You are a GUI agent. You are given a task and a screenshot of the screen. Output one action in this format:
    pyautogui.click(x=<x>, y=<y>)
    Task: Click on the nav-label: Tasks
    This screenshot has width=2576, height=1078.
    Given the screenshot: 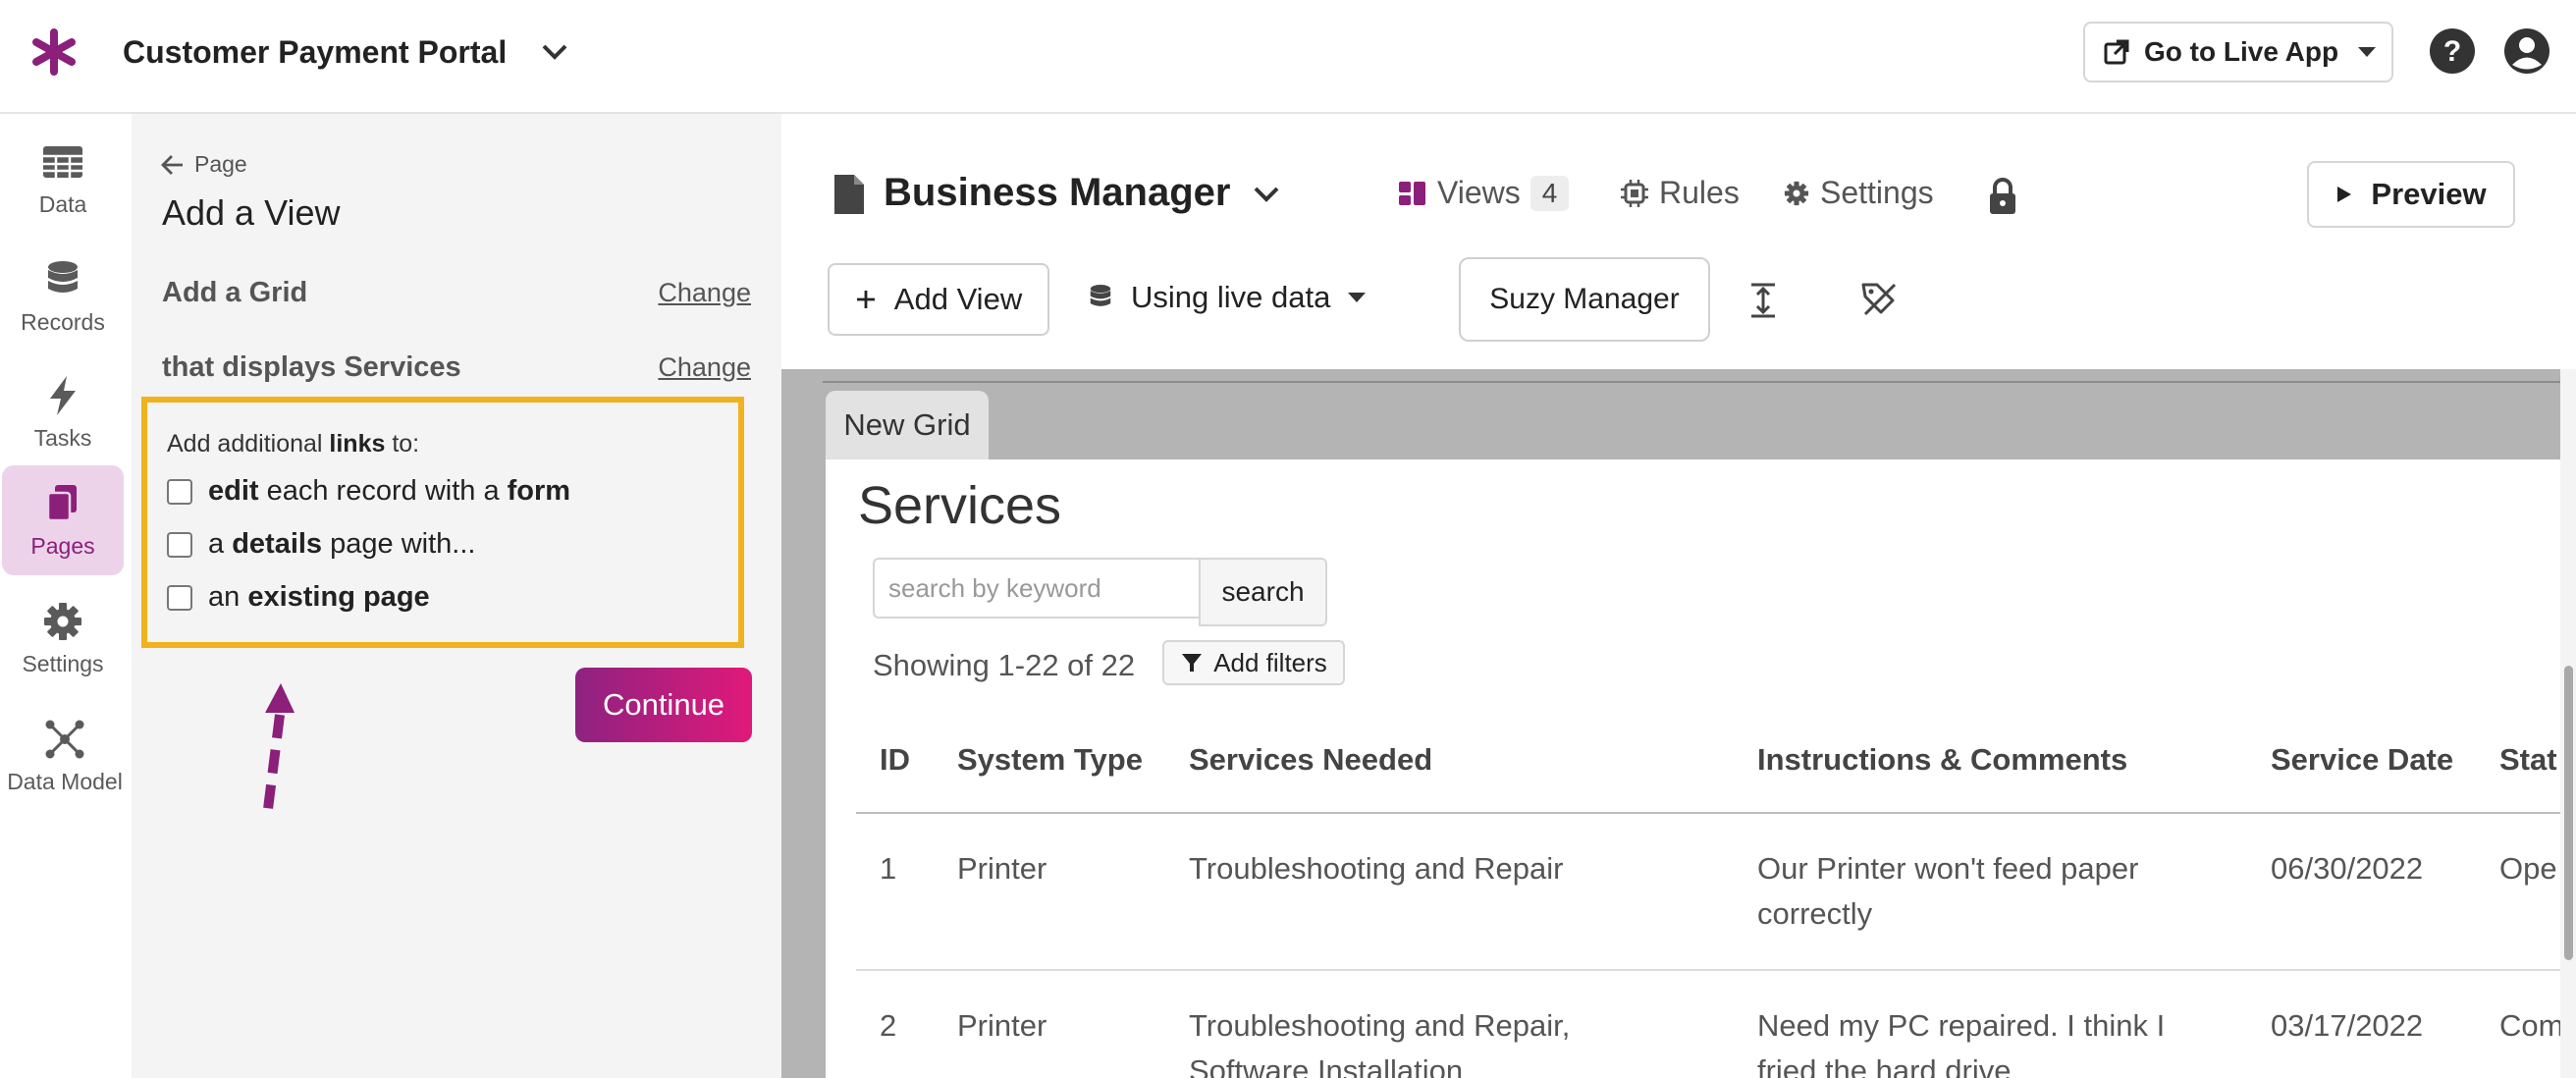 What is the action you would take?
    pyautogui.click(x=62, y=438)
    